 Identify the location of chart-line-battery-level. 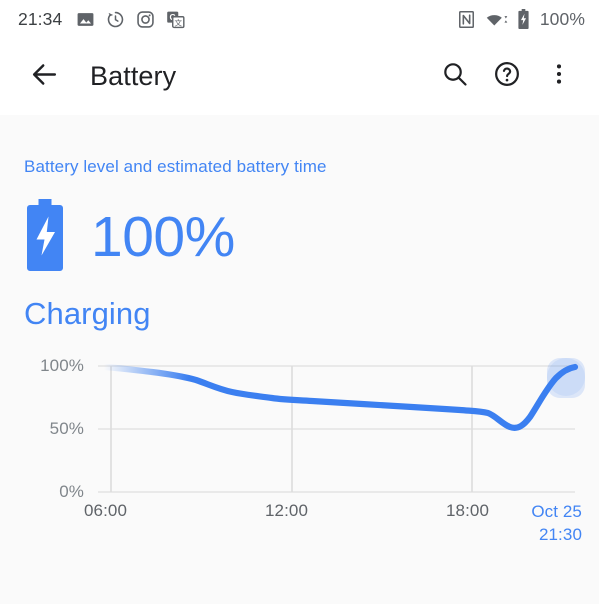
(339, 397).